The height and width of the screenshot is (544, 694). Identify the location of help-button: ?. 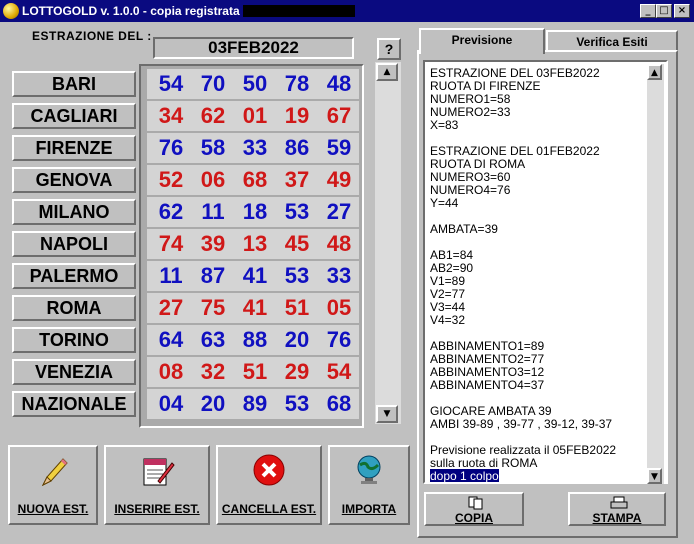
(389, 49).